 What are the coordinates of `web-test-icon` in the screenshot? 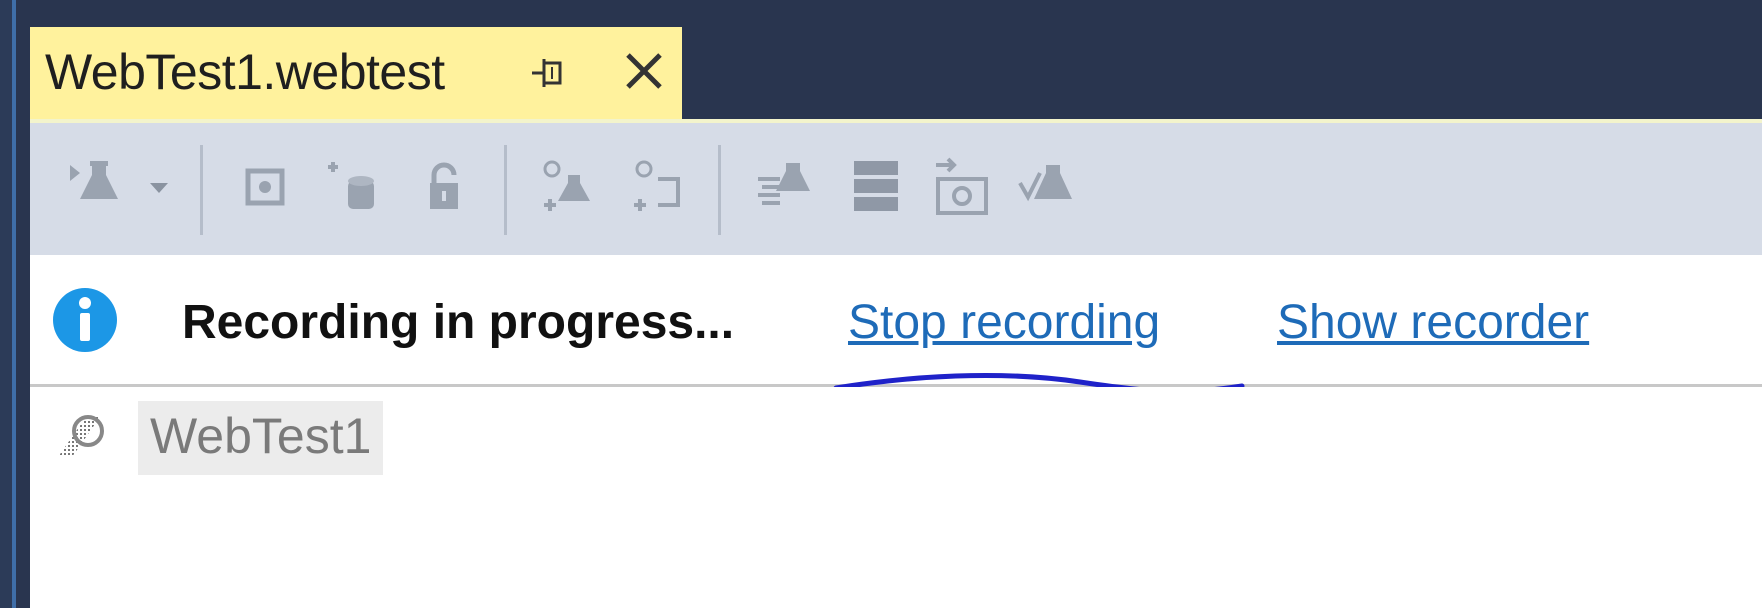 It's located at (81, 436).